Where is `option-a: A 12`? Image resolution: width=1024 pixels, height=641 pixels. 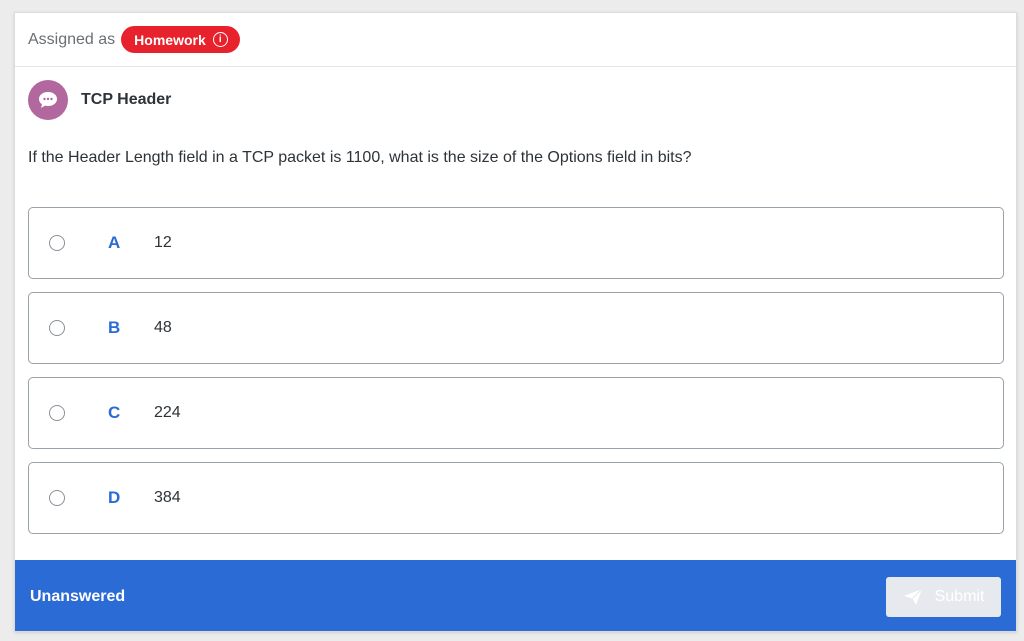
option-a: A 12 is located at coordinates (516, 243).